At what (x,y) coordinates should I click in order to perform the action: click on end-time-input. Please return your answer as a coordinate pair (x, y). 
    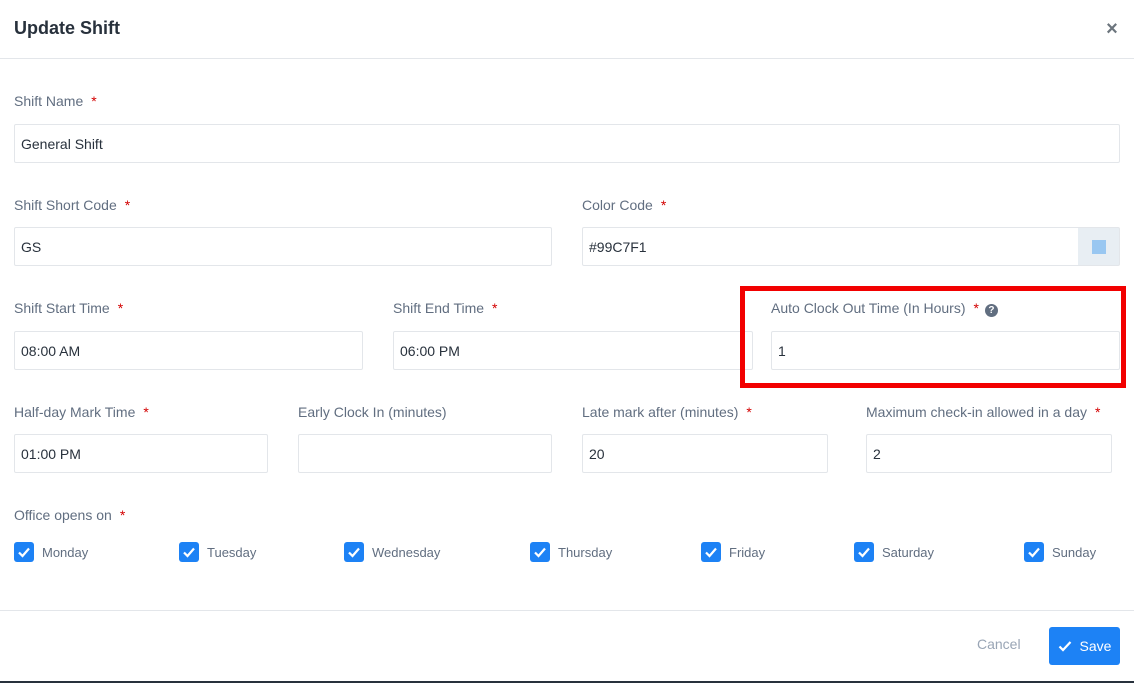
    Looking at the image, I should click on (573, 350).